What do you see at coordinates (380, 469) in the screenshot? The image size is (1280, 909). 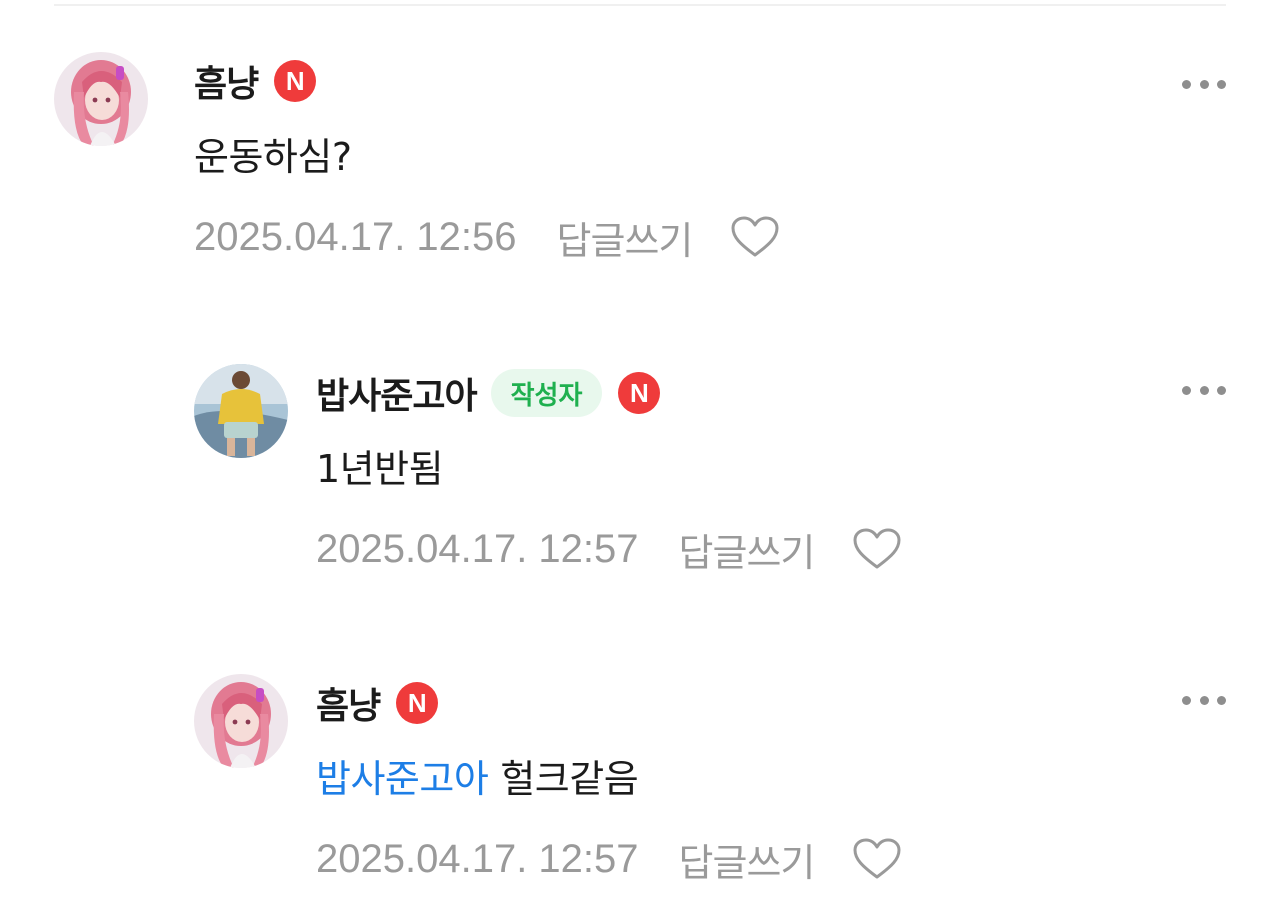 I see `comment-text-body: 1년반됨` at bounding box center [380, 469].